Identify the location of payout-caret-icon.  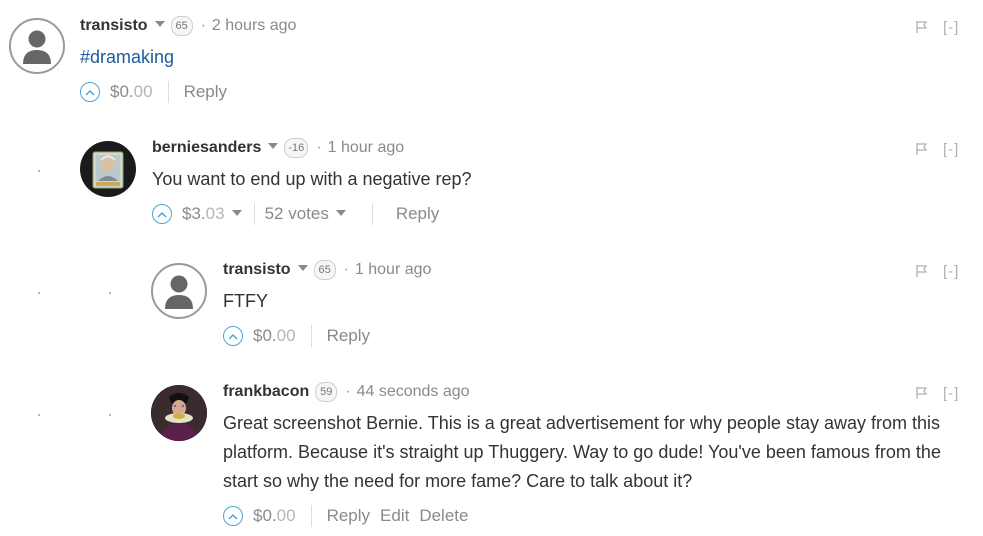
(236, 212).